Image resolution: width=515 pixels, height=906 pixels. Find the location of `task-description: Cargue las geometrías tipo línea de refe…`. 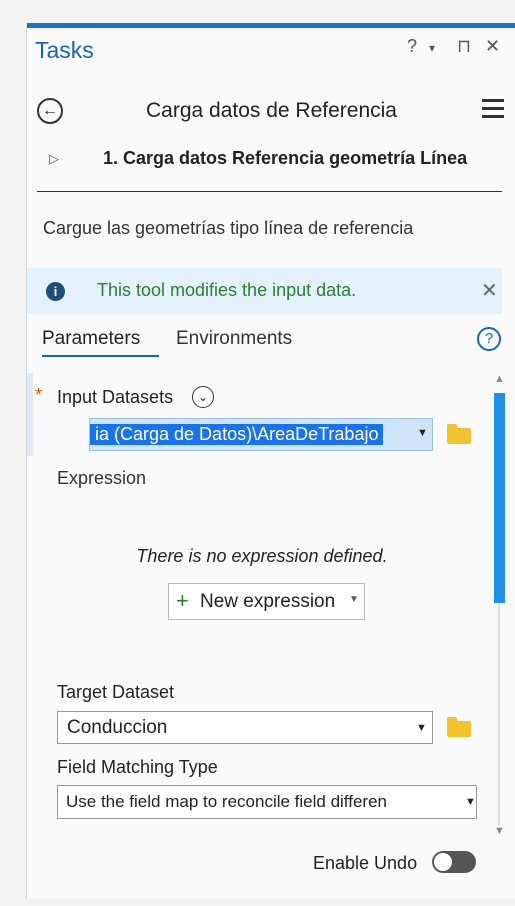

task-description: Cargue las geometrías tipo línea de refe… is located at coordinates (228, 228).